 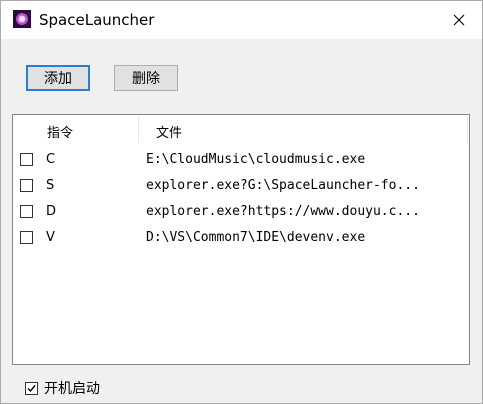 What do you see at coordinates (72, 389) in the screenshot?
I see `autostart-label: 开机启动` at bounding box center [72, 389].